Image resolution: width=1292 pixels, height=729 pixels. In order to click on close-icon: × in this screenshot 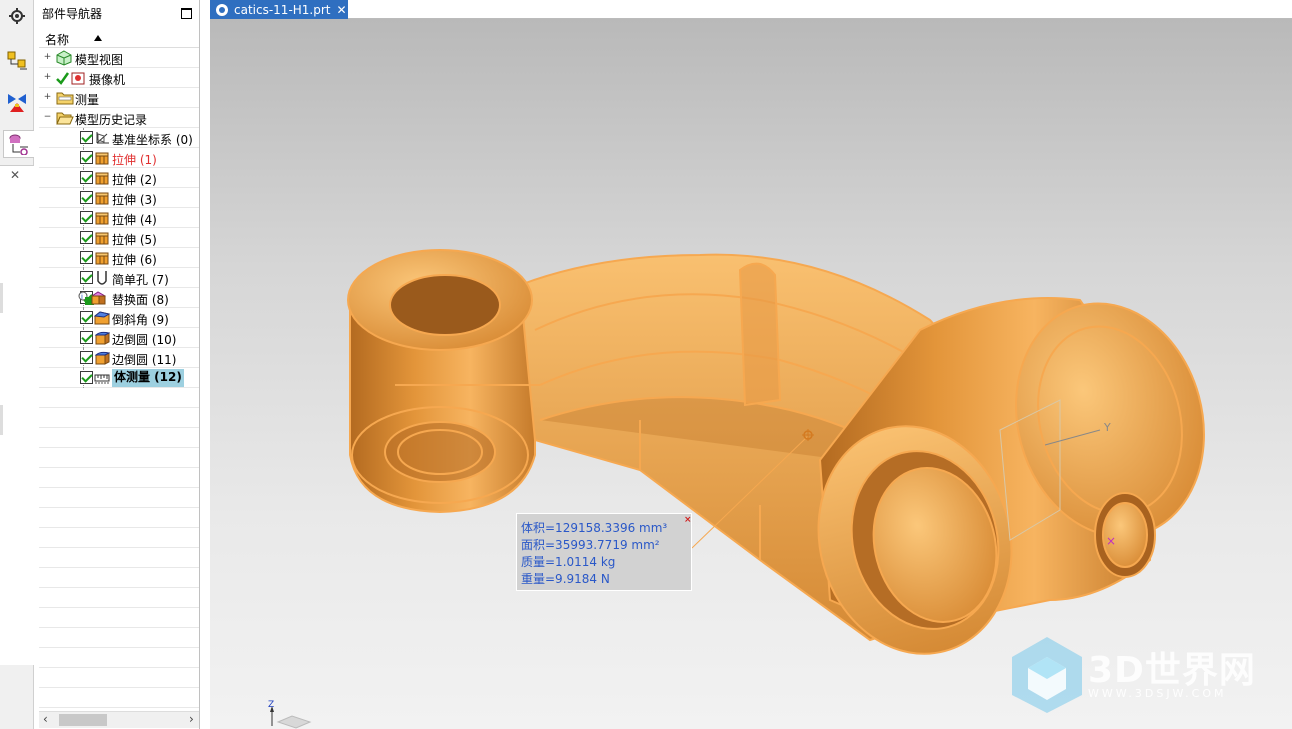, I will do `click(688, 520)`.